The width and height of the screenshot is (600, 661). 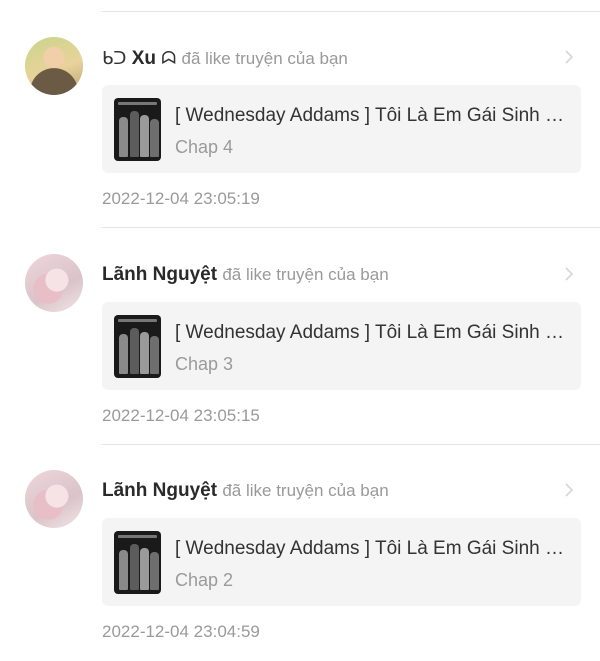 I want to click on timestamp: 2022-12-04 23:05:19, so click(x=181, y=198).